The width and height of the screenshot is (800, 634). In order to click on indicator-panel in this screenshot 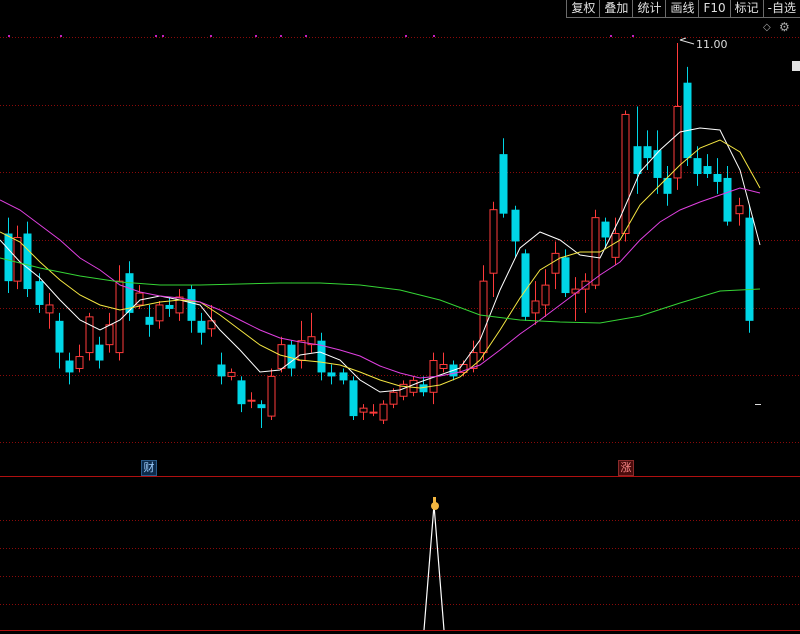, I will do `click(434, 567)`.